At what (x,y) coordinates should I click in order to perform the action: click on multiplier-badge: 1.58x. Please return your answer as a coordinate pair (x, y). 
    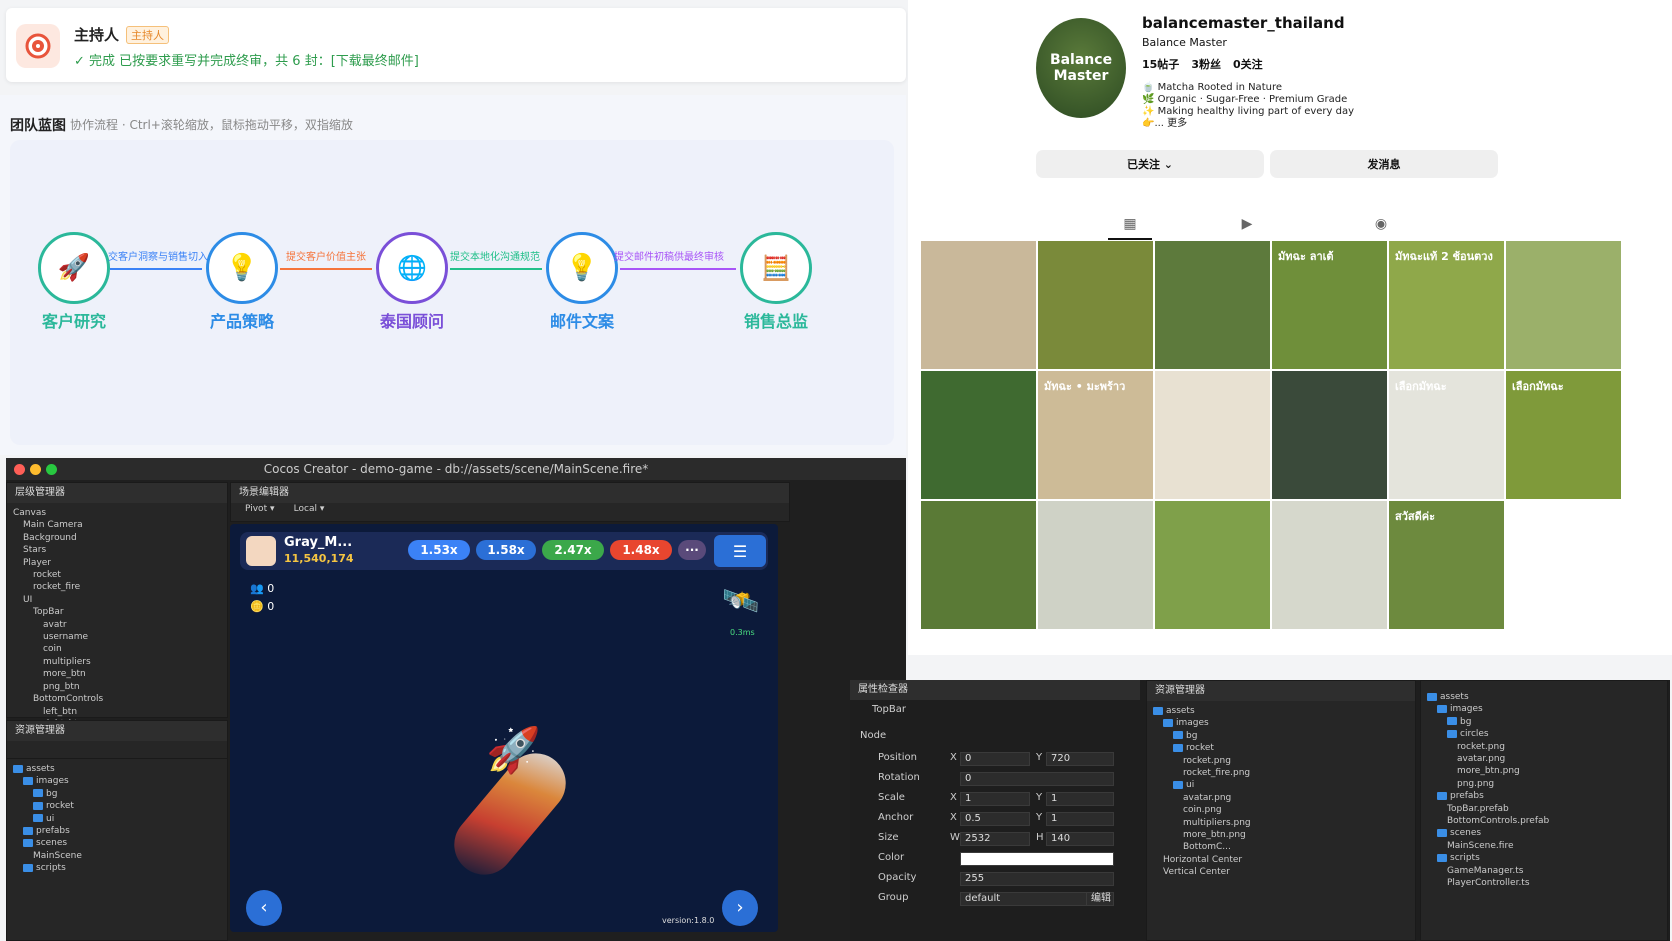
    Looking at the image, I should click on (506, 550).